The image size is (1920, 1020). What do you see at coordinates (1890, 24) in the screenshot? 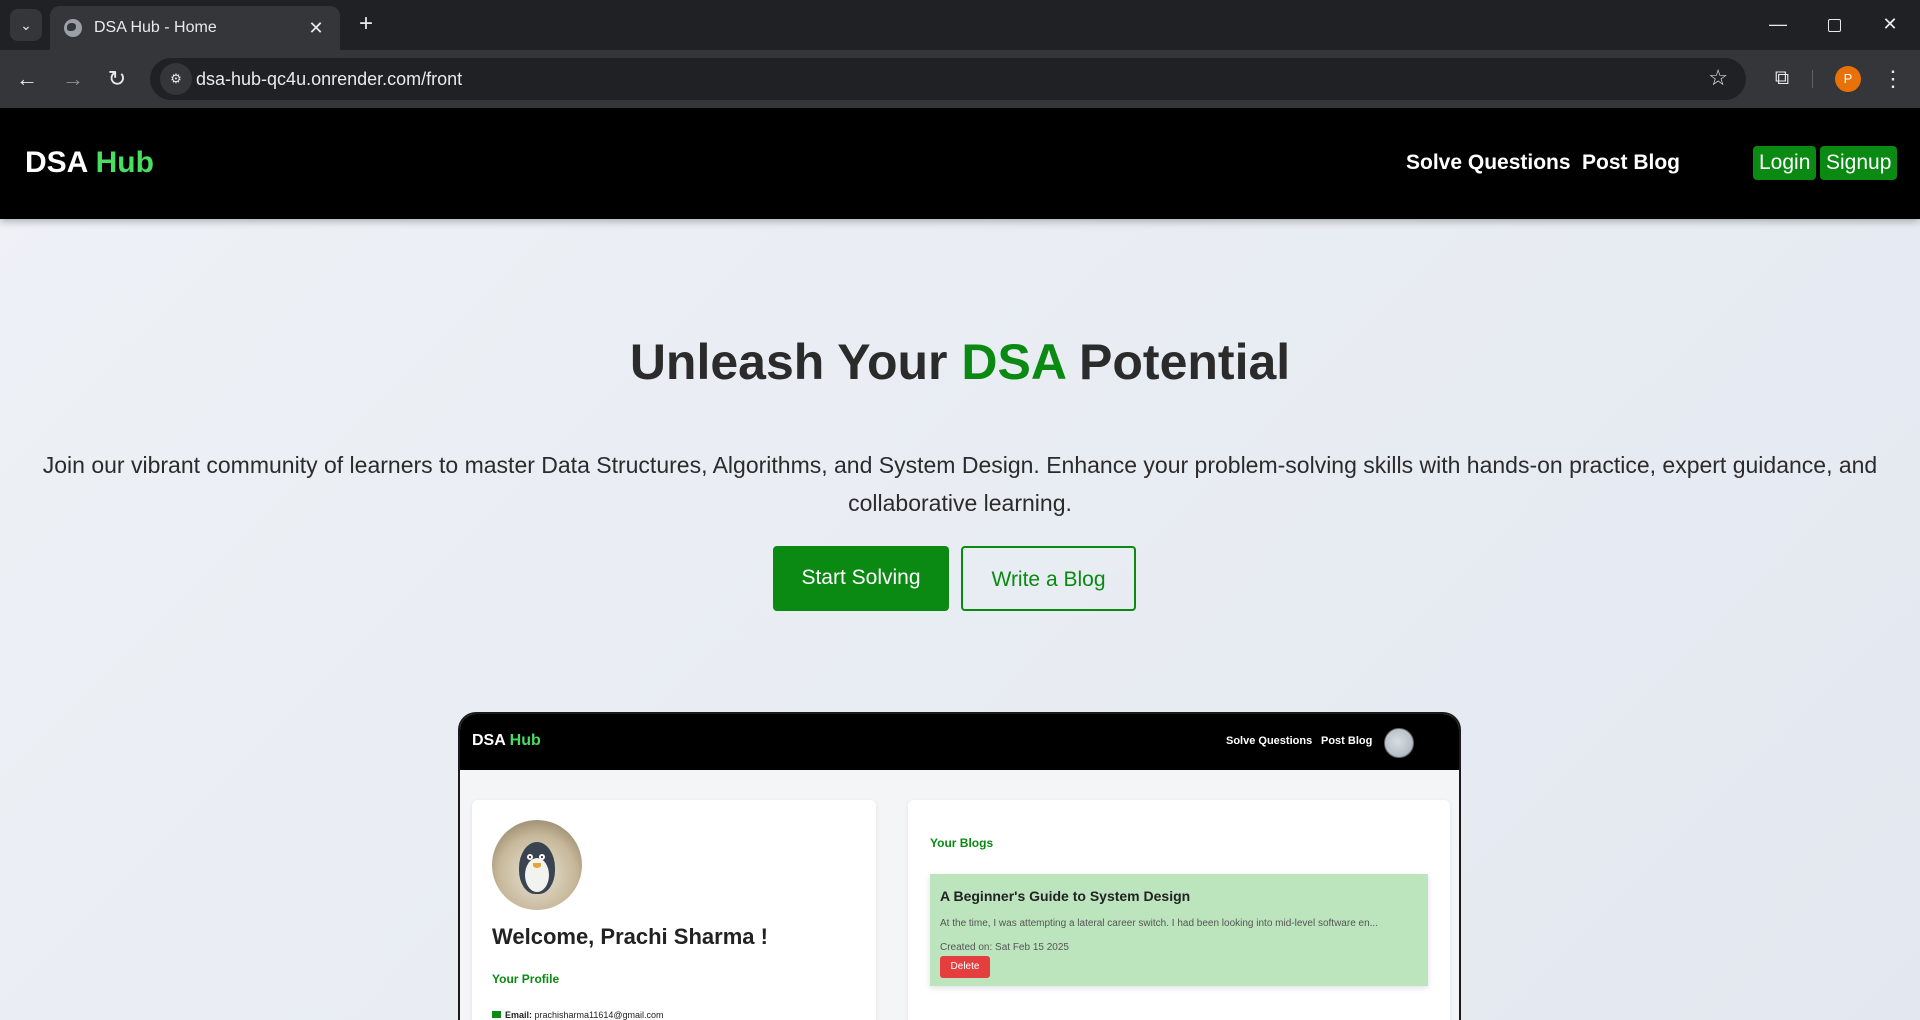
I see `window-close-icon: ✕` at bounding box center [1890, 24].